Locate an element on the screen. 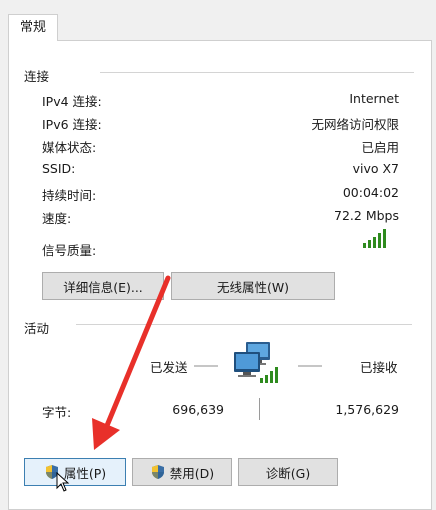 Image resolution: width=436 pixels, height=510 pixels. wireless-properties-button: 无线属性(W) is located at coordinates (253, 286).